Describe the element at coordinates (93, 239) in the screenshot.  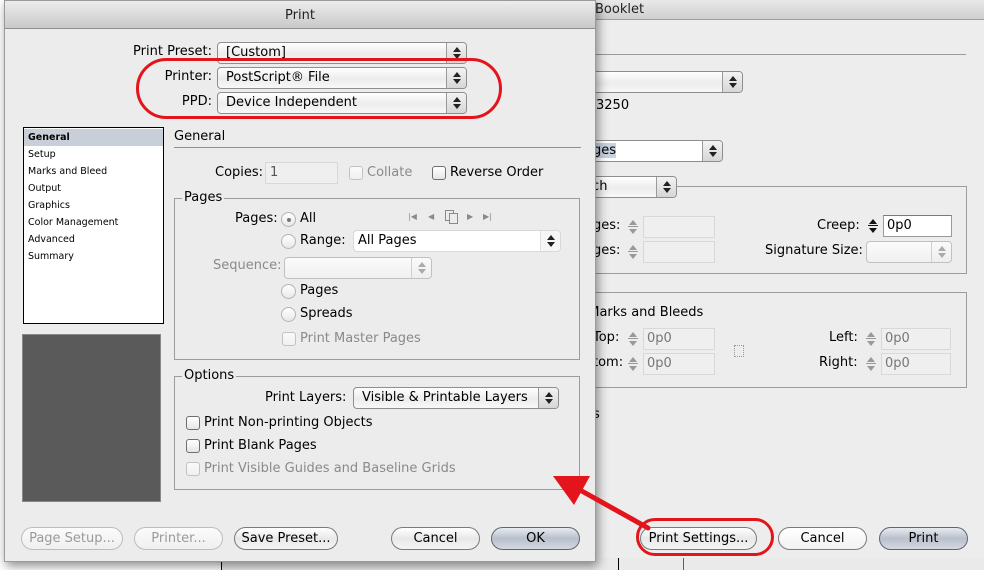
I see `category-advanced: Advanced` at that location.